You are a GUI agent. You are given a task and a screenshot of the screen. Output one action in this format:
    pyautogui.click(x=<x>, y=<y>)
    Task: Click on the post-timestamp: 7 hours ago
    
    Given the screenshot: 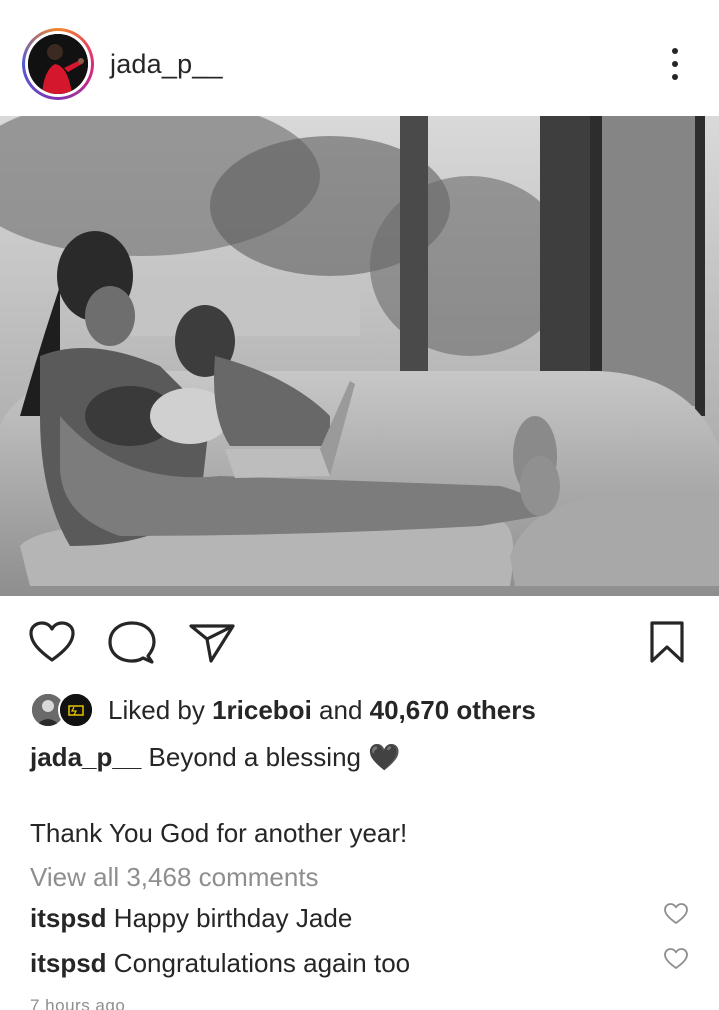 What is the action you would take?
    pyautogui.click(x=78, y=1003)
    